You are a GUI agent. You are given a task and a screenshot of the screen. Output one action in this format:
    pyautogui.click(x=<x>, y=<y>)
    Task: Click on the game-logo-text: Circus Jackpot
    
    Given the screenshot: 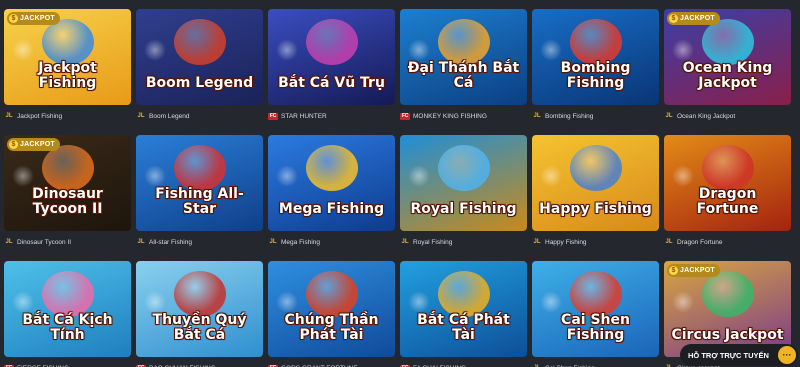 What is the action you would take?
    pyautogui.click(x=727, y=335)
    